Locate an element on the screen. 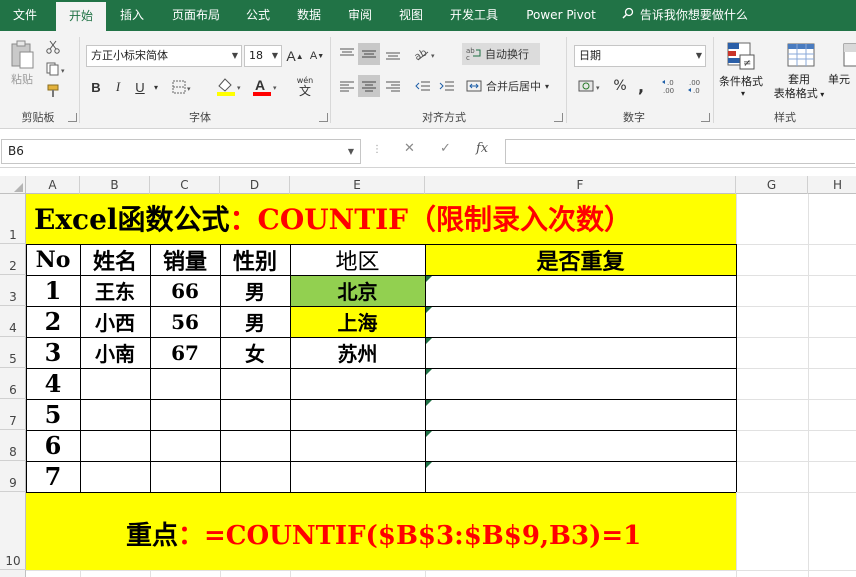 This screenshot has height=577, width=856. font-name-select: 方正小标宋简体 ▼ is located at coordinates (164, 56).